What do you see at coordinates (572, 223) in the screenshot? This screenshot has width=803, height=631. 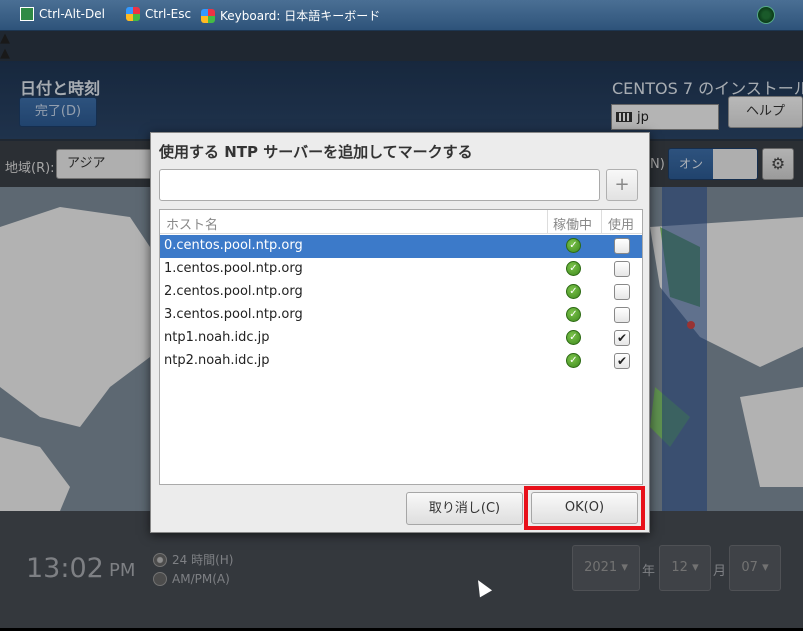 I see `column-working: 稼働中` at bounding box center [572, 223].